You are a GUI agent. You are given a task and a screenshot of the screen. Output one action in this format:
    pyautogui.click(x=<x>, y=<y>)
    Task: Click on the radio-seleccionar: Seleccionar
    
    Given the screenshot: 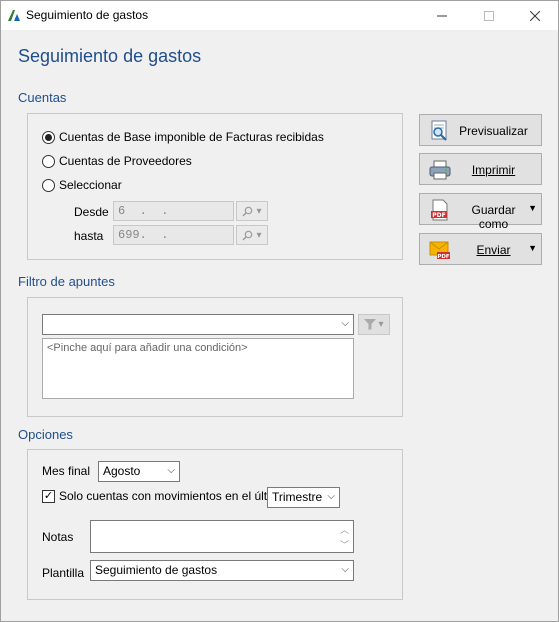 What is the action you would take?
    pyautogui.click(x=82, y=185)
    